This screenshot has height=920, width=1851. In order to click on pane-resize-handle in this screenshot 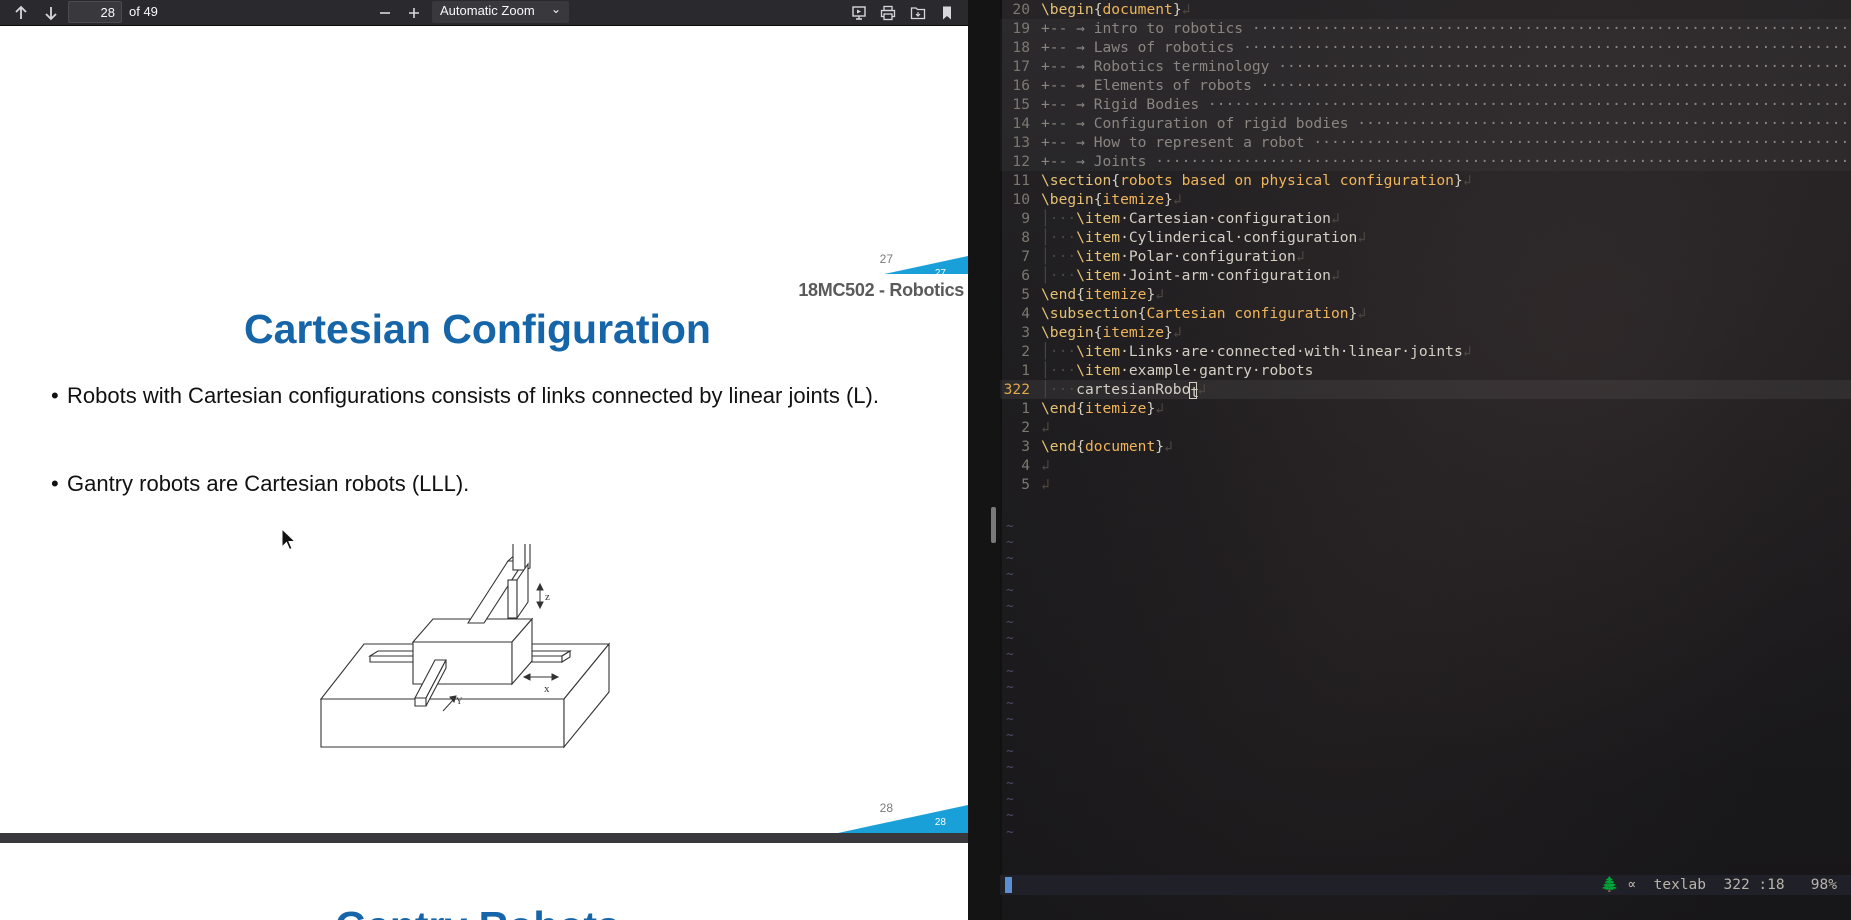, I will do `click(993, 525)`.